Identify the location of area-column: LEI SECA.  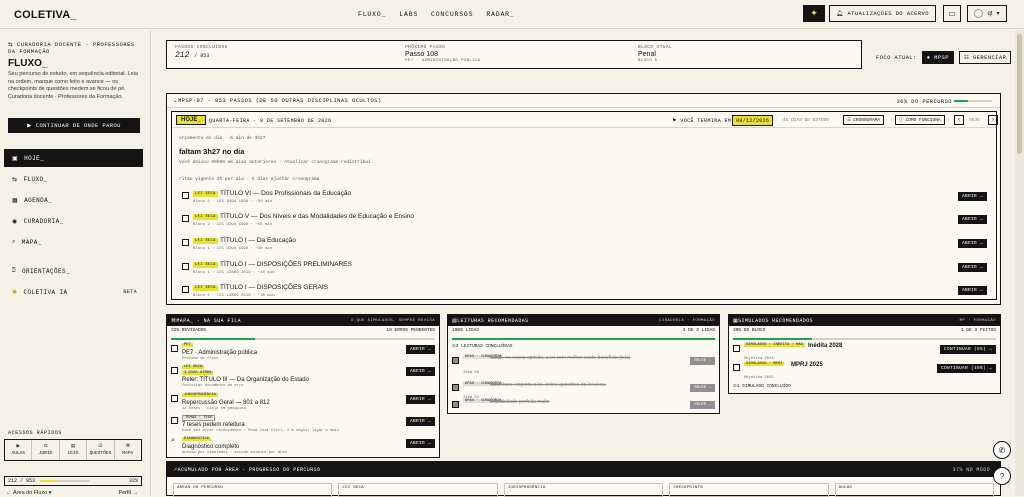
(418, 490).